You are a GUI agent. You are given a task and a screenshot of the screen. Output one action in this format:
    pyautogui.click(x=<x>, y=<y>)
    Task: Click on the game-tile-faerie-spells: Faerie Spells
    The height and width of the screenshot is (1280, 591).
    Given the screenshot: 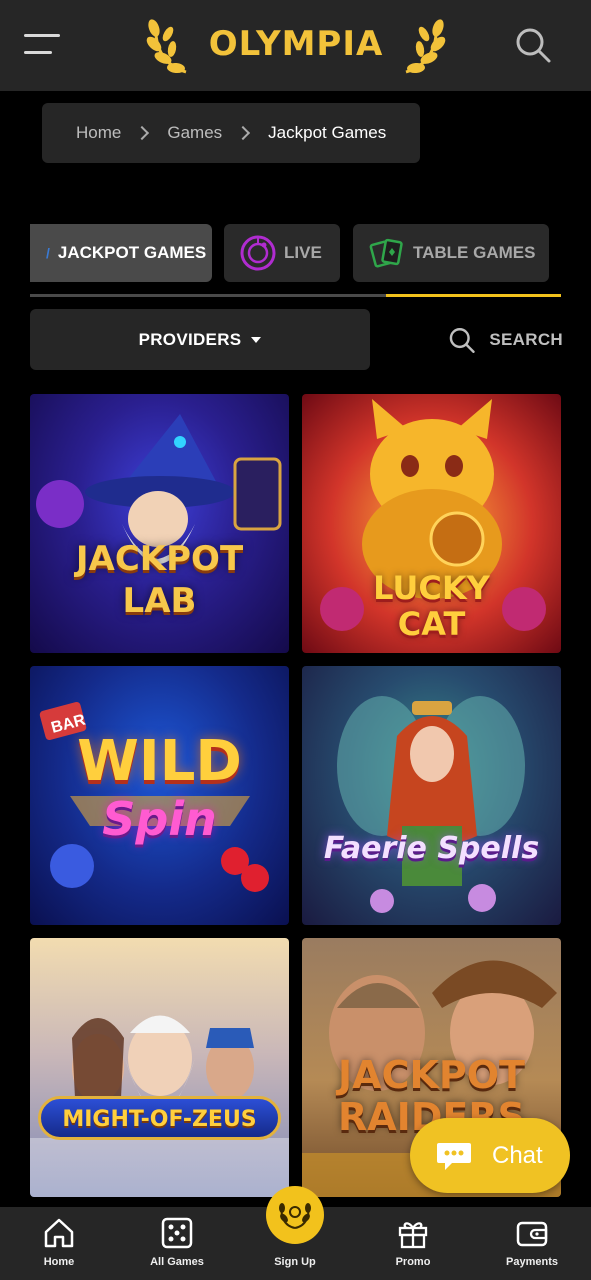 What is the action you would take?
    pyautogui.click(x=431, y=795)
    